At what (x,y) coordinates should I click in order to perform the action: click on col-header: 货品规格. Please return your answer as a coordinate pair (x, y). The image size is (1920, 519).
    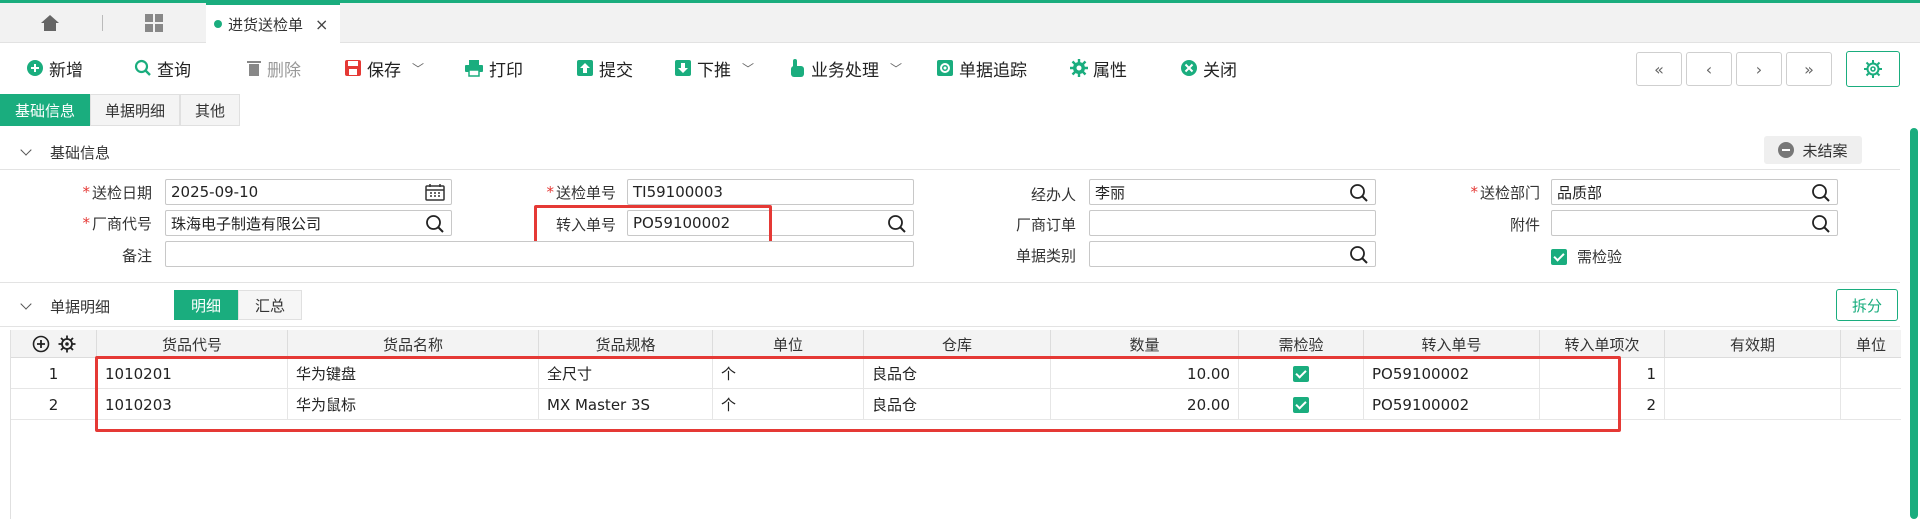
    Looking at the image, I should click on (626, 344).